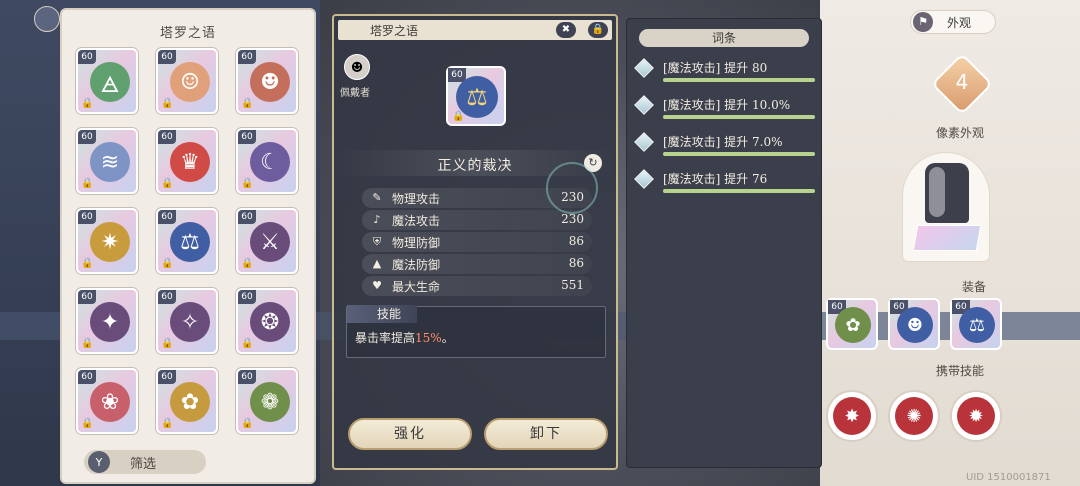  I want to click on carry-skill-label: 携带技能, so click(960, 371).